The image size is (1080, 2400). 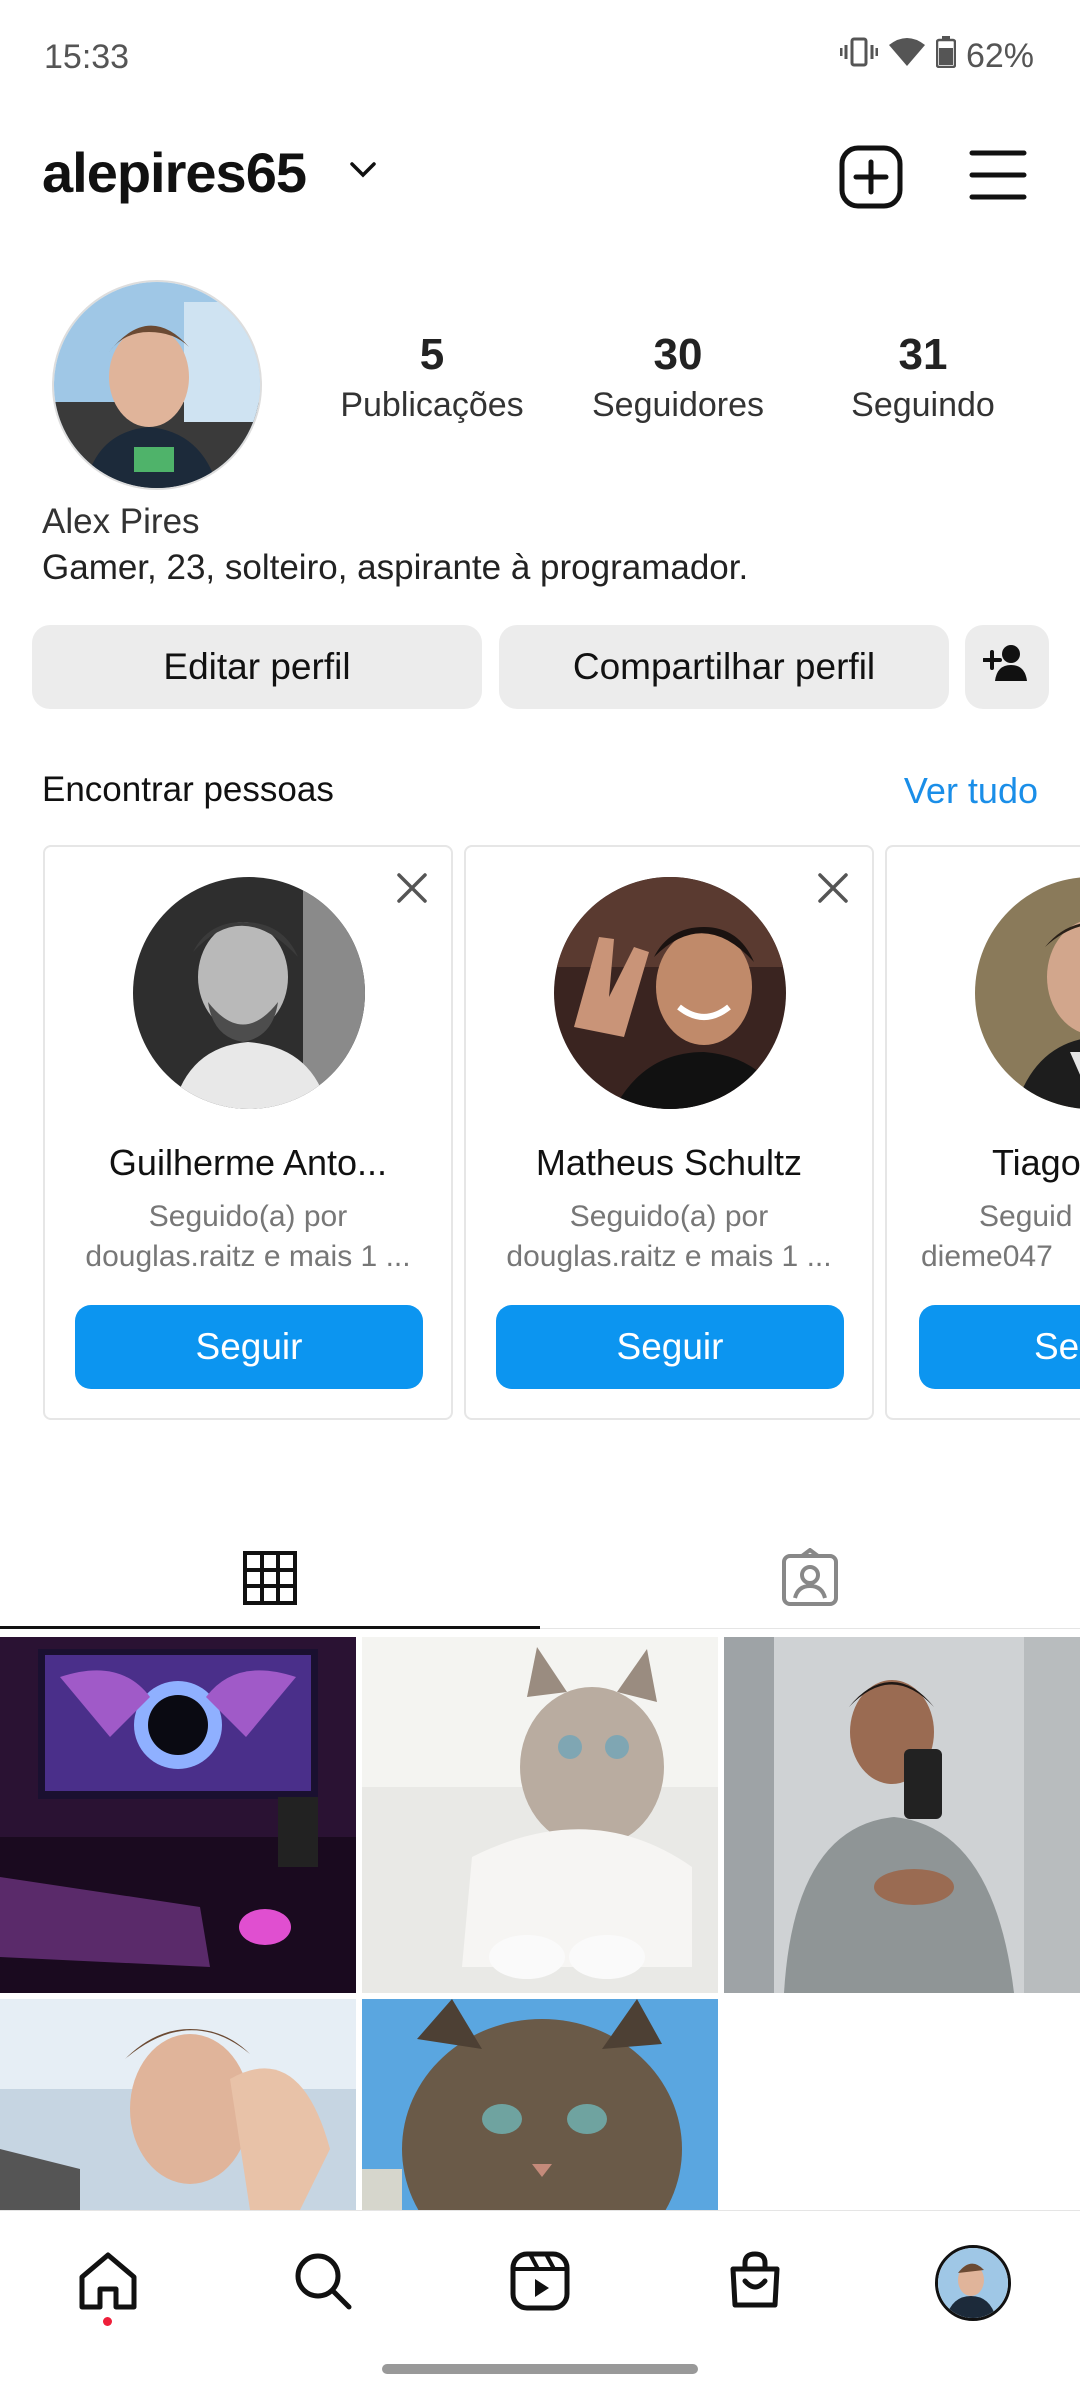 I want to click on profile-header: alepires65, so click(x=540, y=175).